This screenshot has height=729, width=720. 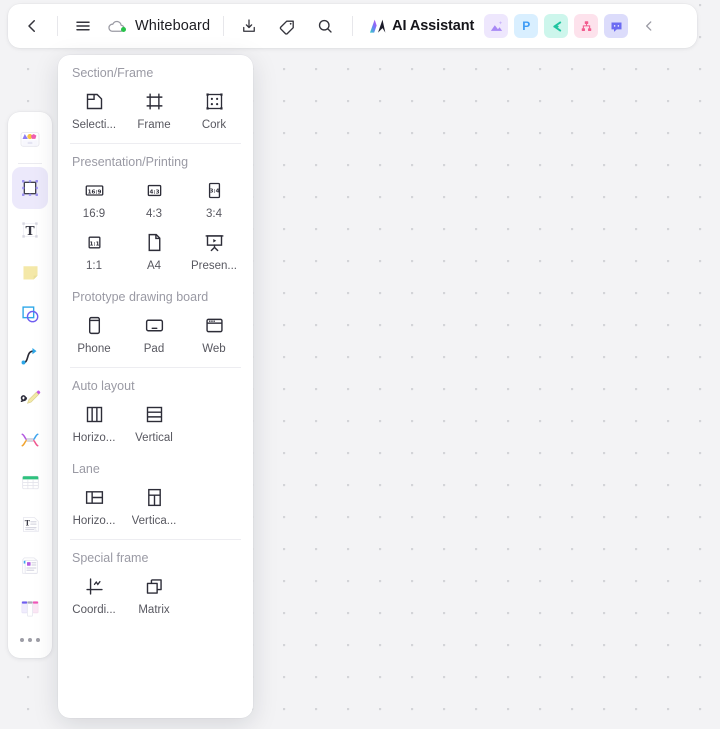 What do you see at coordinates (94, 214) in the screenshot?
I see `option-label: 16:9` at bounding box center [94, 214].